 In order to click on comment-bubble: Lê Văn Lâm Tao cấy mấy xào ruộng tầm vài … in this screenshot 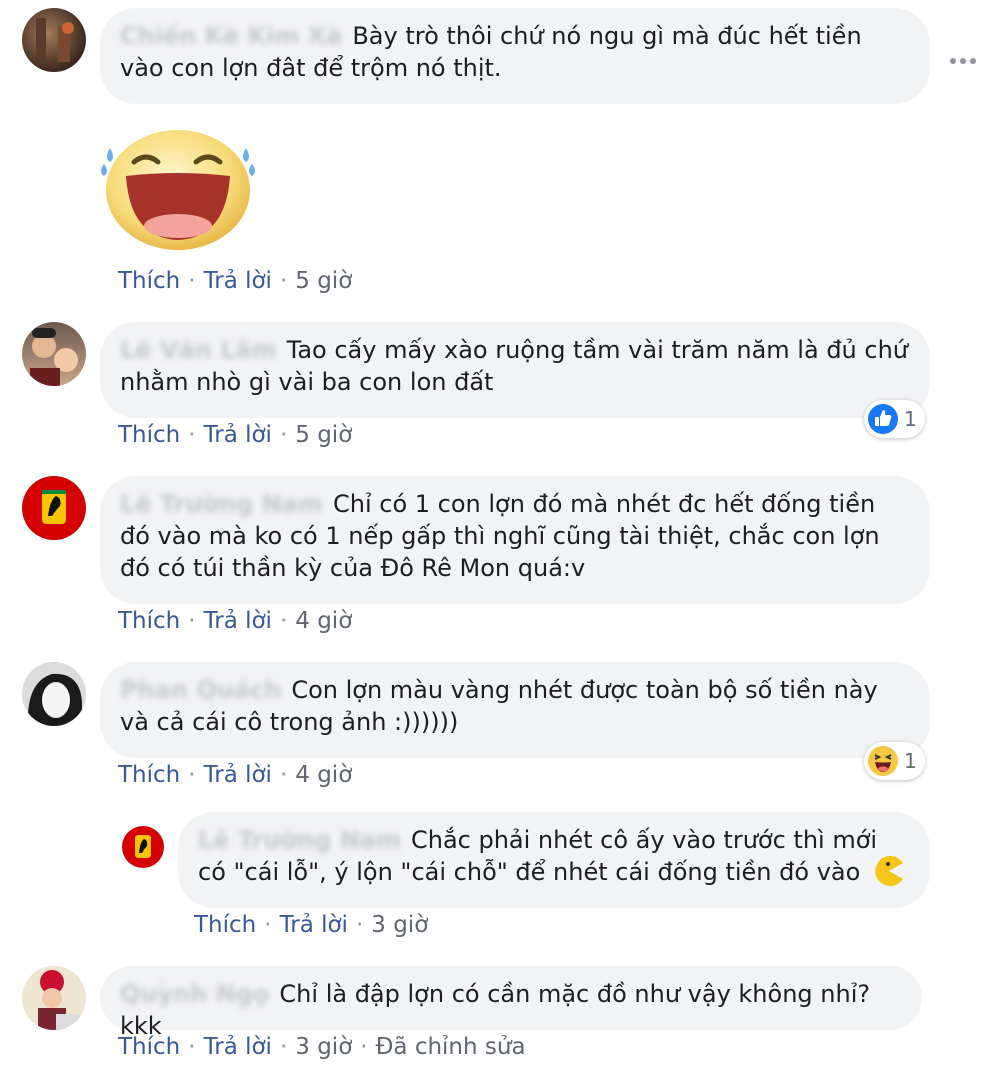, I will do `click(515, 370)`.